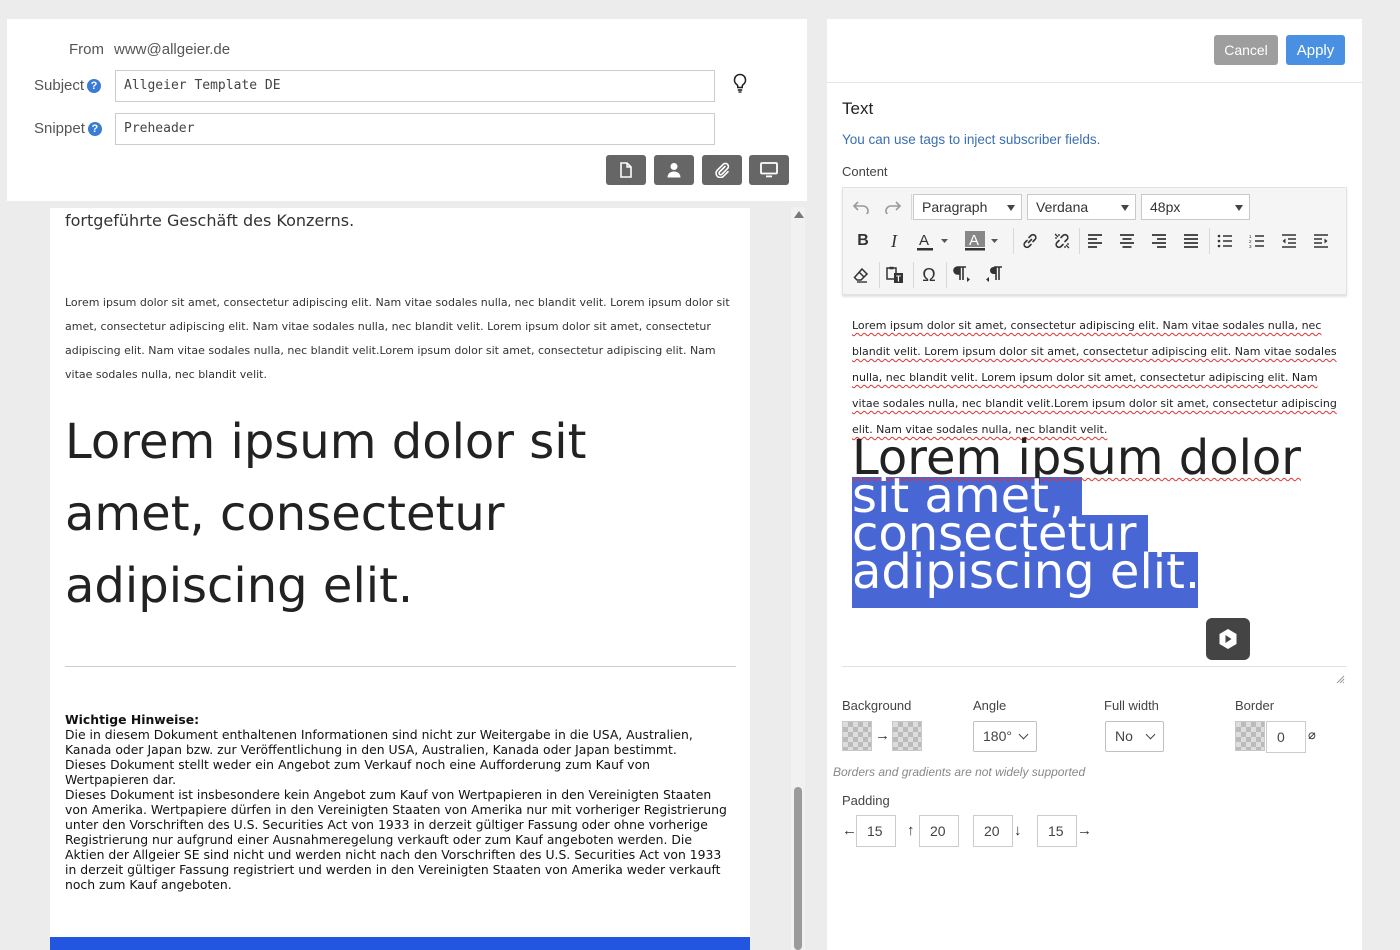 The image size is (1400, 950). What do you see at coordinates (415, 129) in the screenshot?
I see `snippet-input: Preheader` at bounding box center [415, 129].